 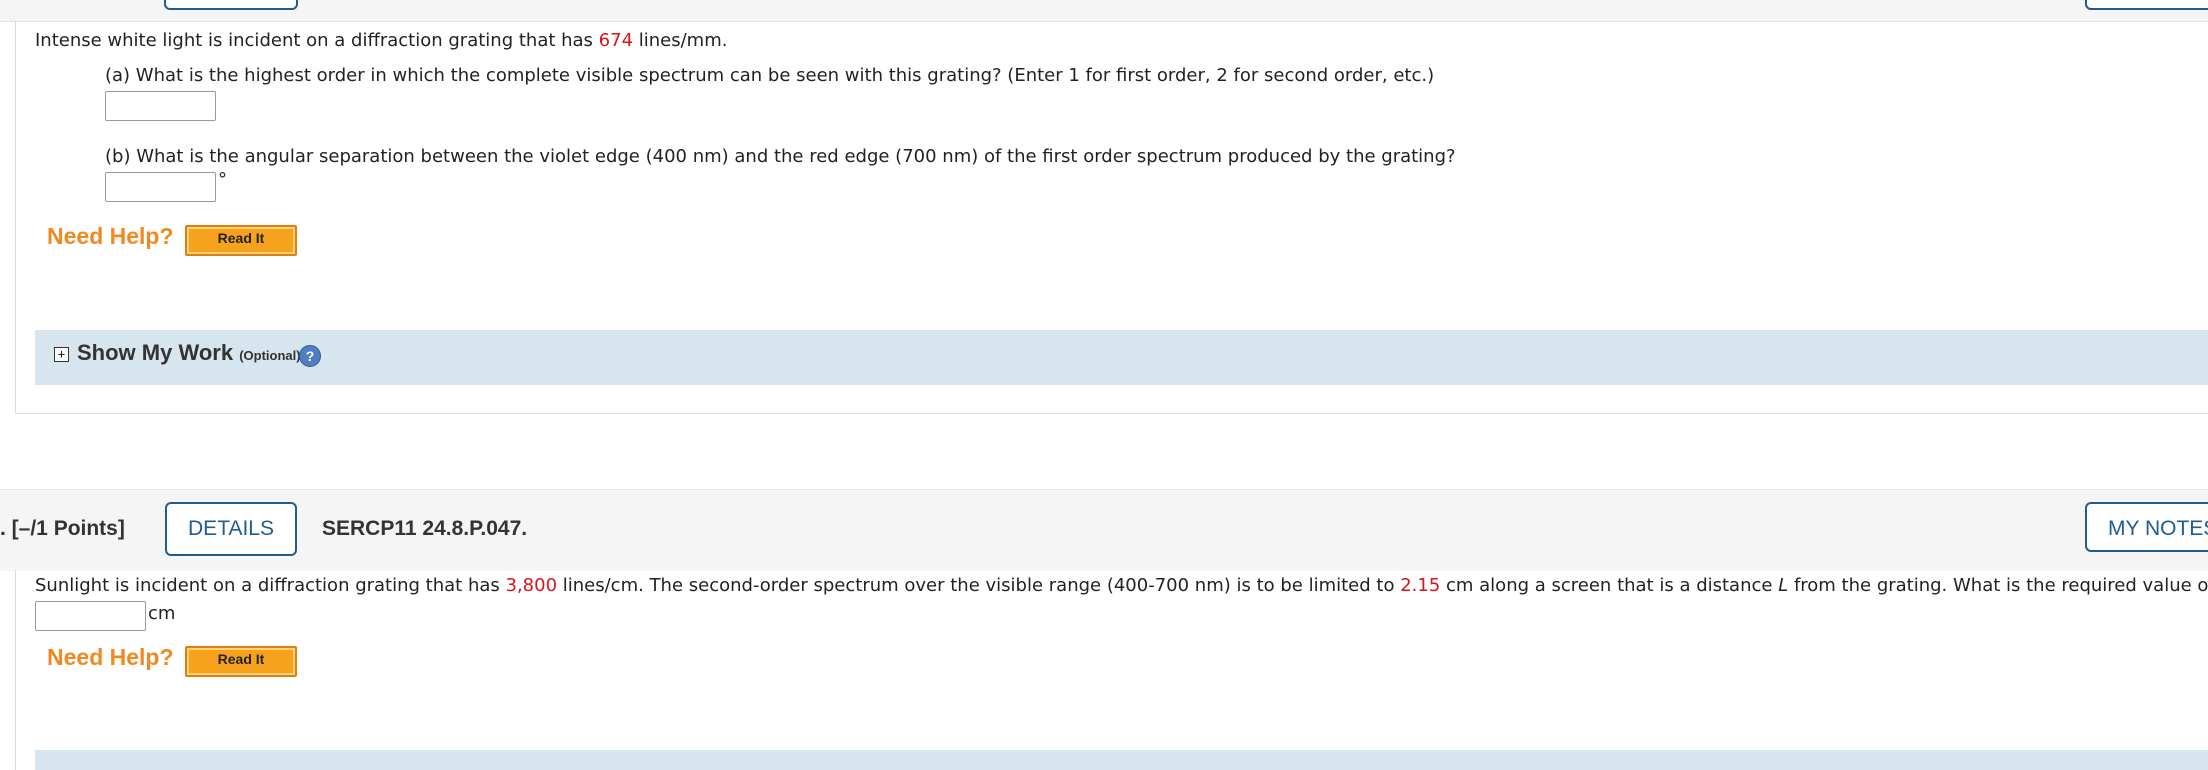 I want to click on previous-question-header, so click(x=1104, y=11).